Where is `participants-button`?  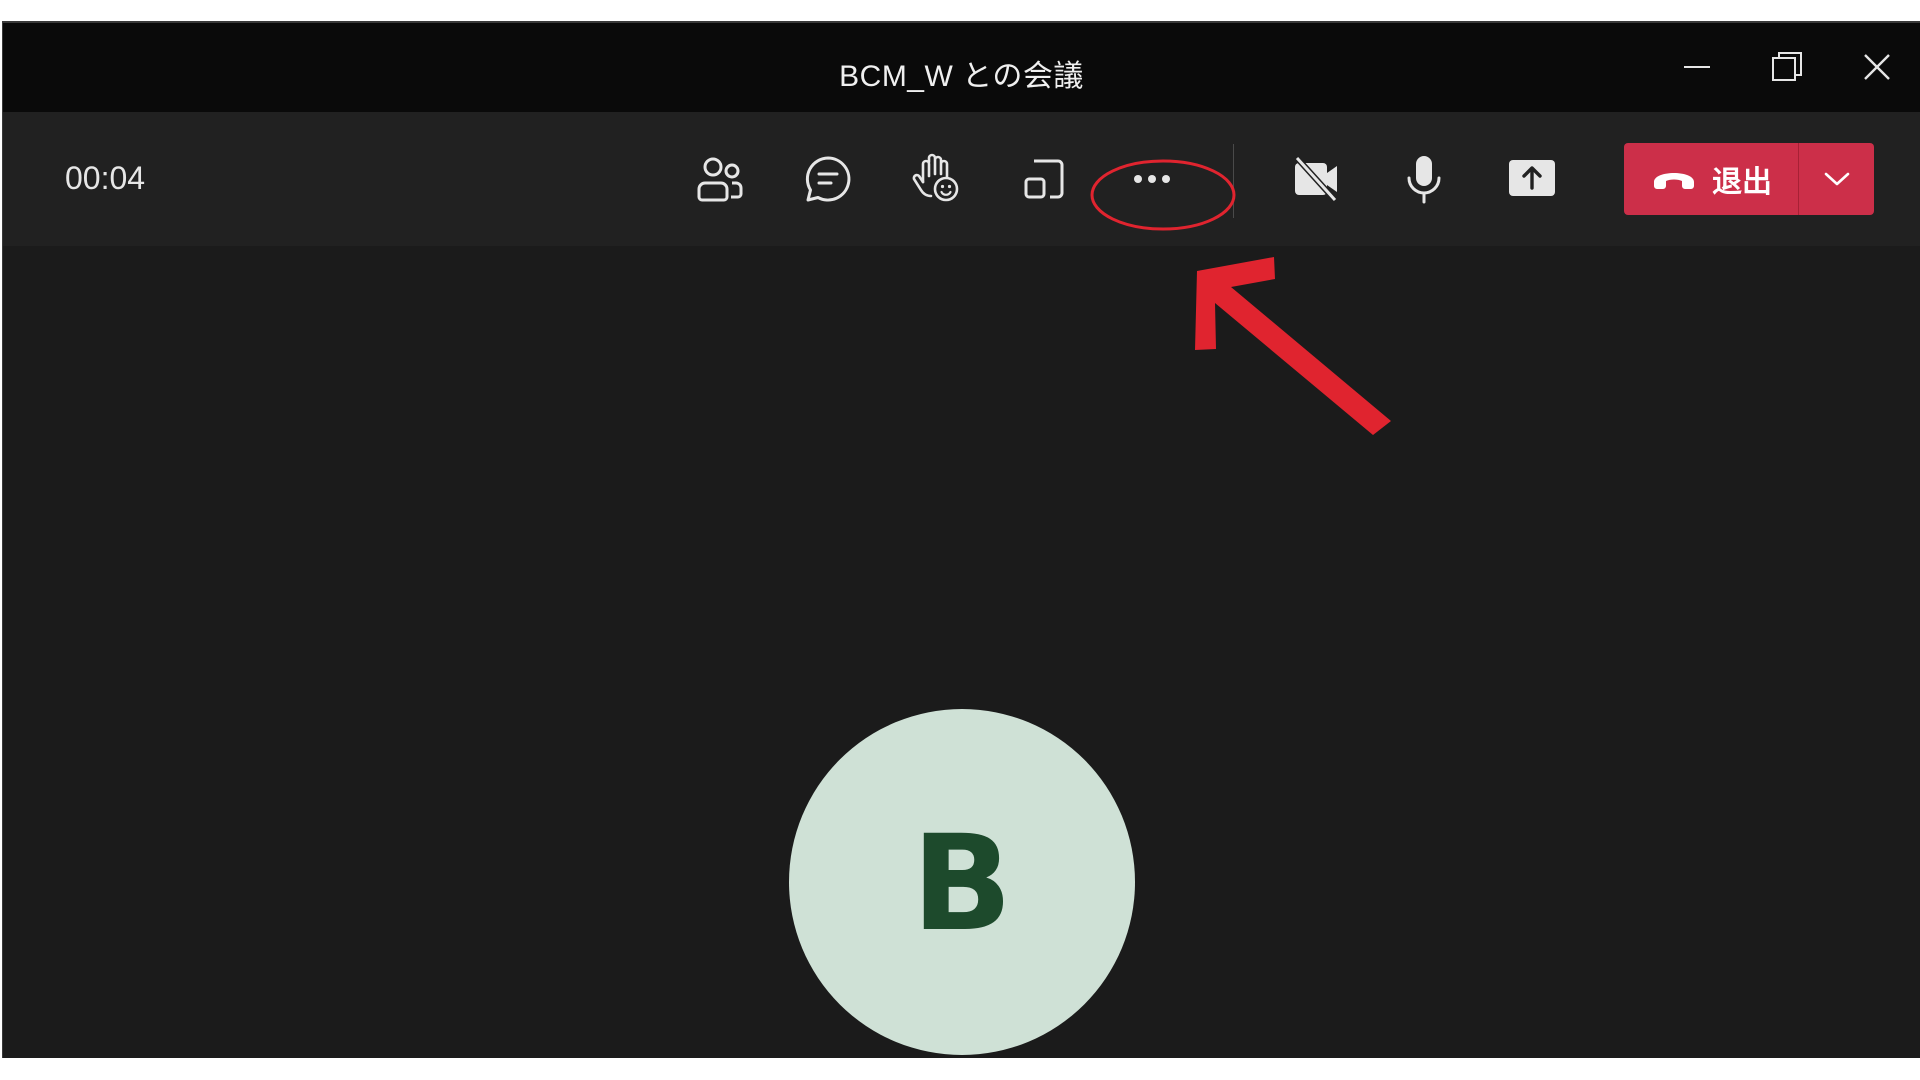
participants-button is located at coordinates (720, 179).